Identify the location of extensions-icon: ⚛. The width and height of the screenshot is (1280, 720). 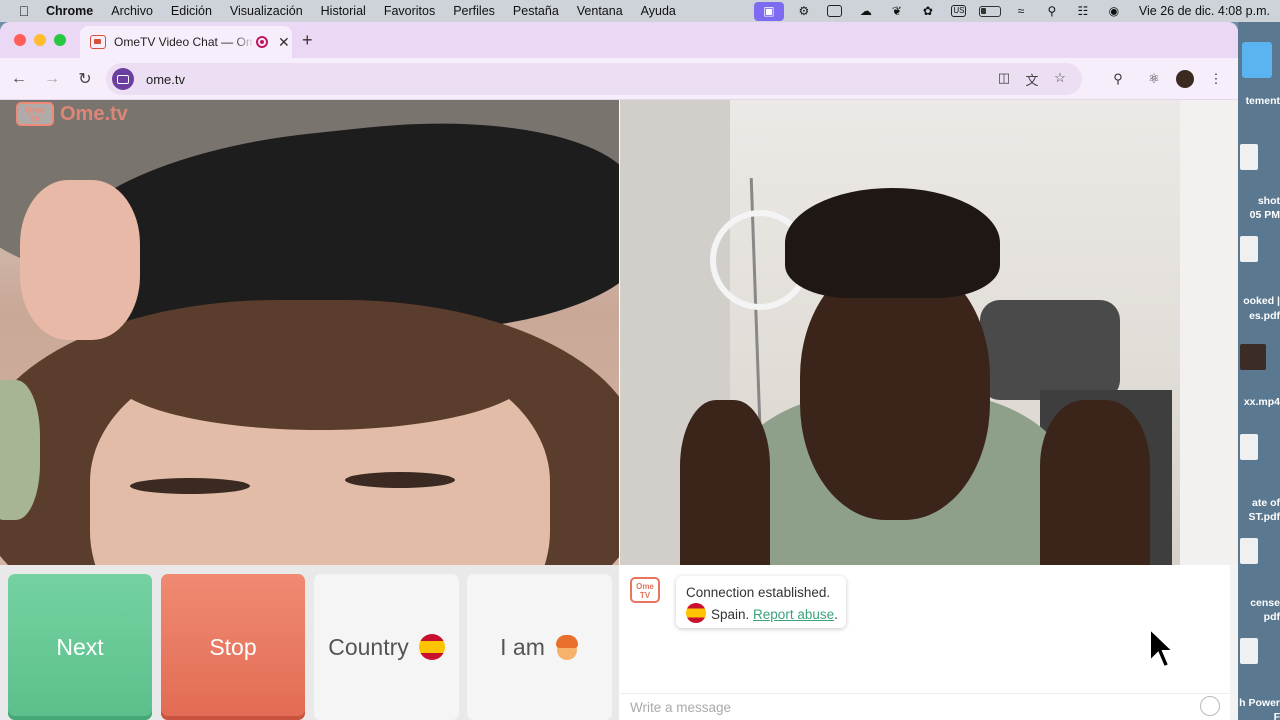
(1154, 79).